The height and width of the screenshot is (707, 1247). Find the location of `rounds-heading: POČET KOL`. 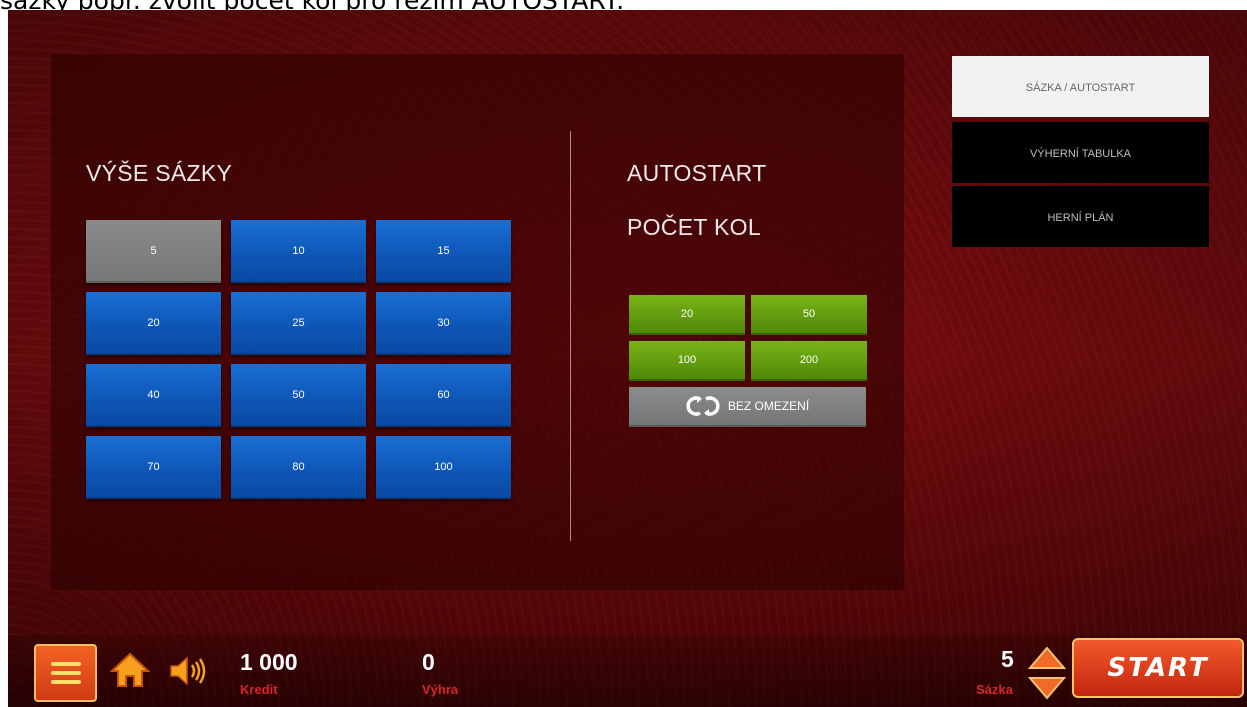

rounds-heading: POČET KOL is located at coordinates (694, 227).